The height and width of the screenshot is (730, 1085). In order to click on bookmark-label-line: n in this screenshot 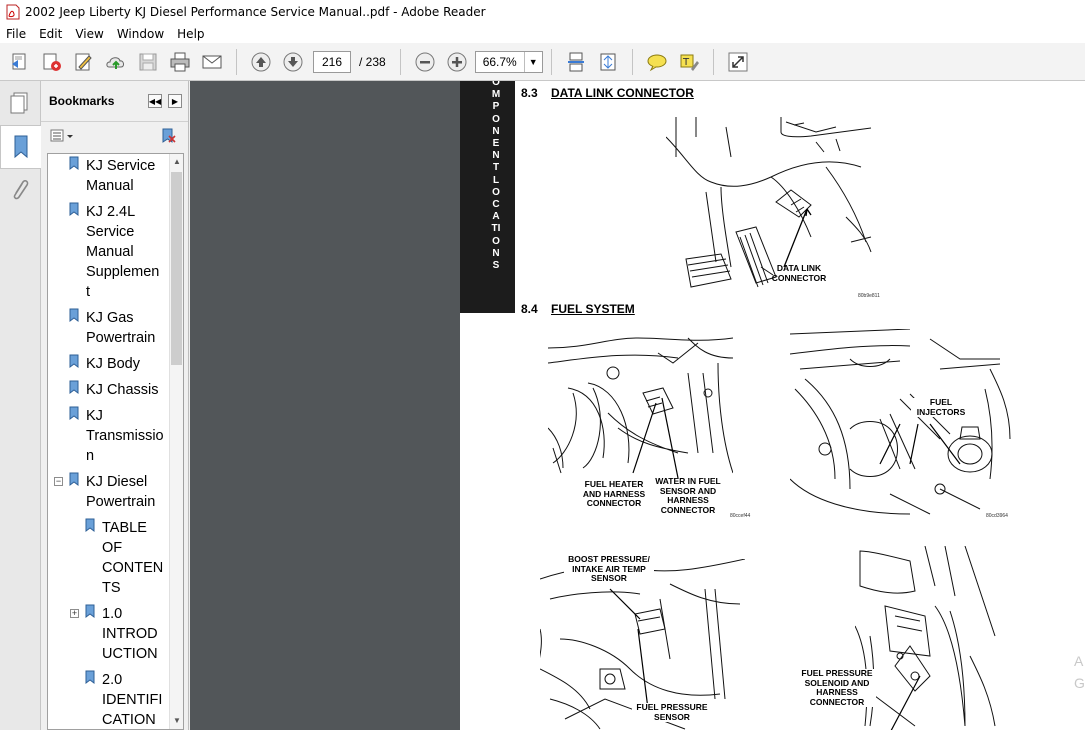, I will do `click(90, 456)`.